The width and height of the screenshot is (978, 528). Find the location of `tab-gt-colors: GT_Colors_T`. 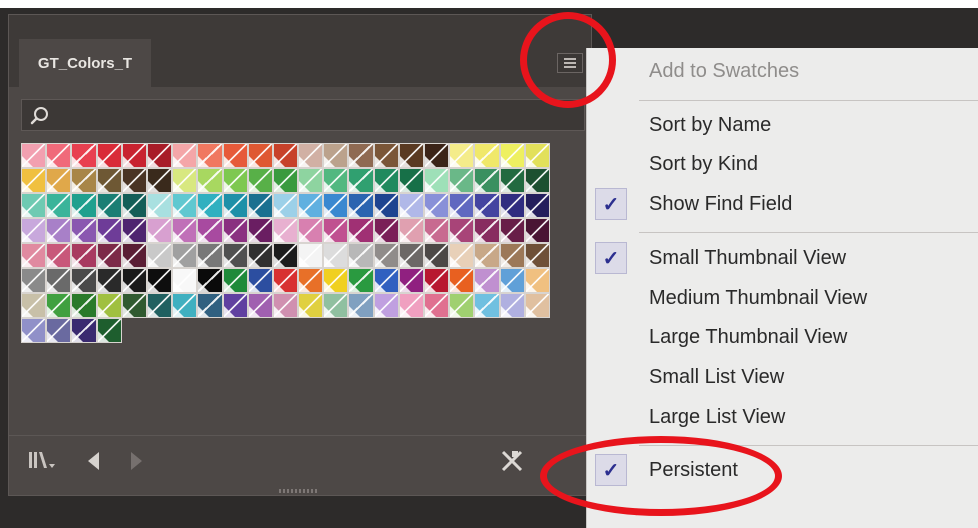

tab-gt-colors: GT_Colors_T is located at coordinates (85, 63).